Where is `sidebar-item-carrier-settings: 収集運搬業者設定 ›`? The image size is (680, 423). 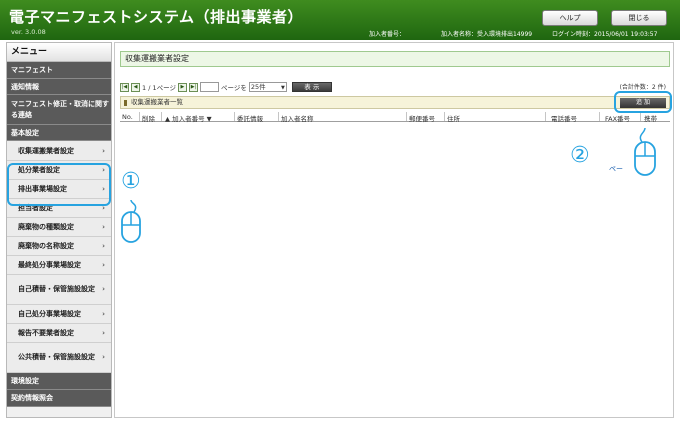
sidebar-item-carrier-settings: 収集運搬業者設定 › is located at coordinates (59, 151).